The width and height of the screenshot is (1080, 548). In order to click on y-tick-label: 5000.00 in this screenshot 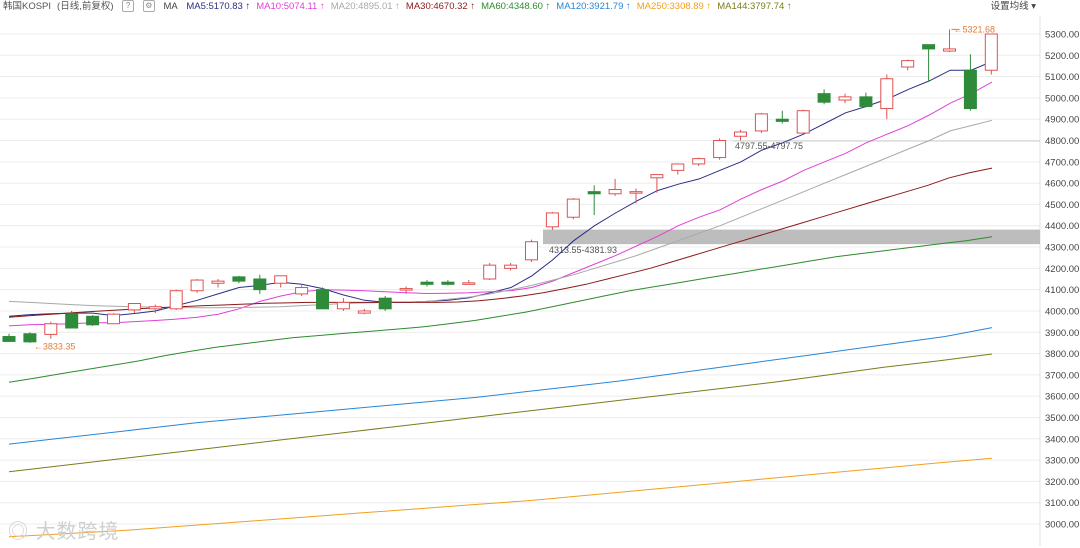, I will do `click(1062, 98)`.